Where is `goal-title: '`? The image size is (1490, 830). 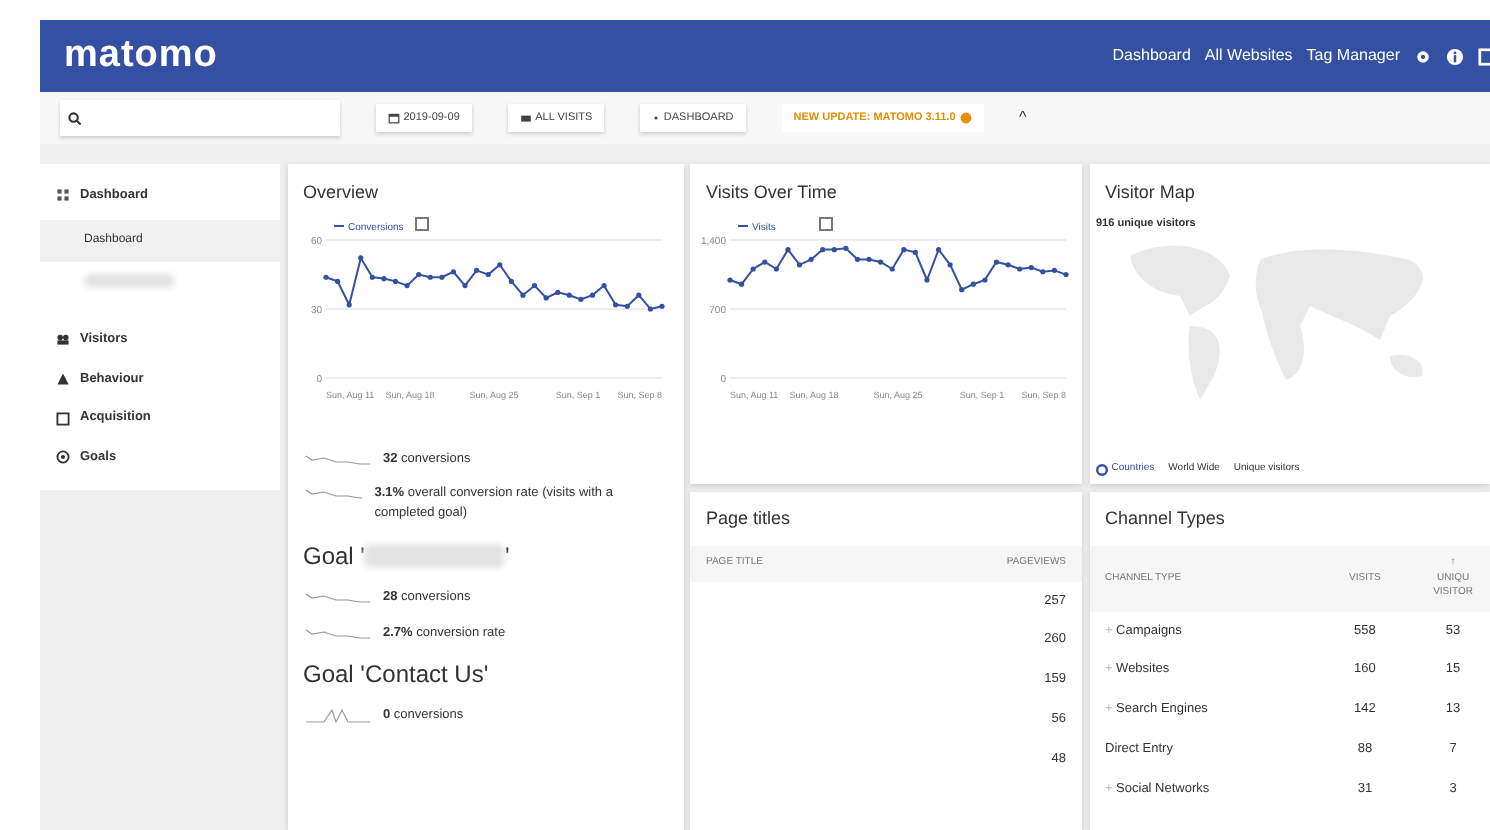 goal-title: ' is located at coordinates (507, 556).